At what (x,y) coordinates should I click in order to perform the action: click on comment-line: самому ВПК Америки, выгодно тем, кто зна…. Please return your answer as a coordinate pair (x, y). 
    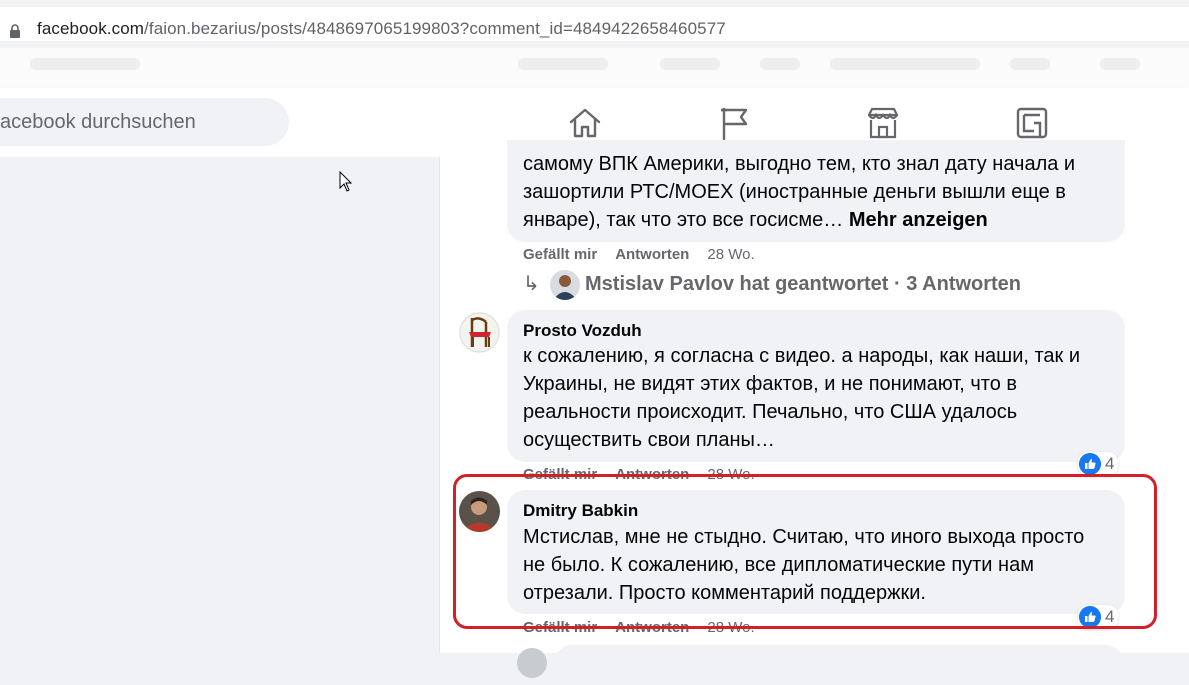
    Looking at the image, I should click on (799, 164).